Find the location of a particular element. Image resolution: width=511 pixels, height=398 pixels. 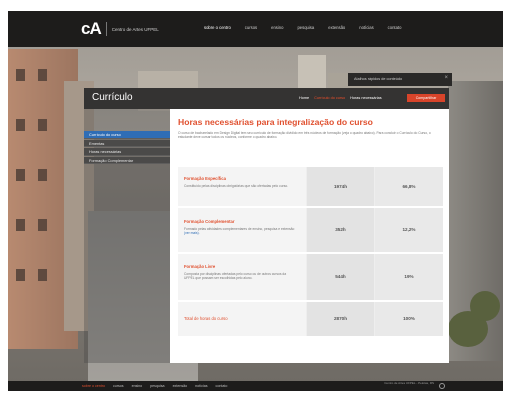

hours-cell: 1974h is located at coordinates (340, 186).